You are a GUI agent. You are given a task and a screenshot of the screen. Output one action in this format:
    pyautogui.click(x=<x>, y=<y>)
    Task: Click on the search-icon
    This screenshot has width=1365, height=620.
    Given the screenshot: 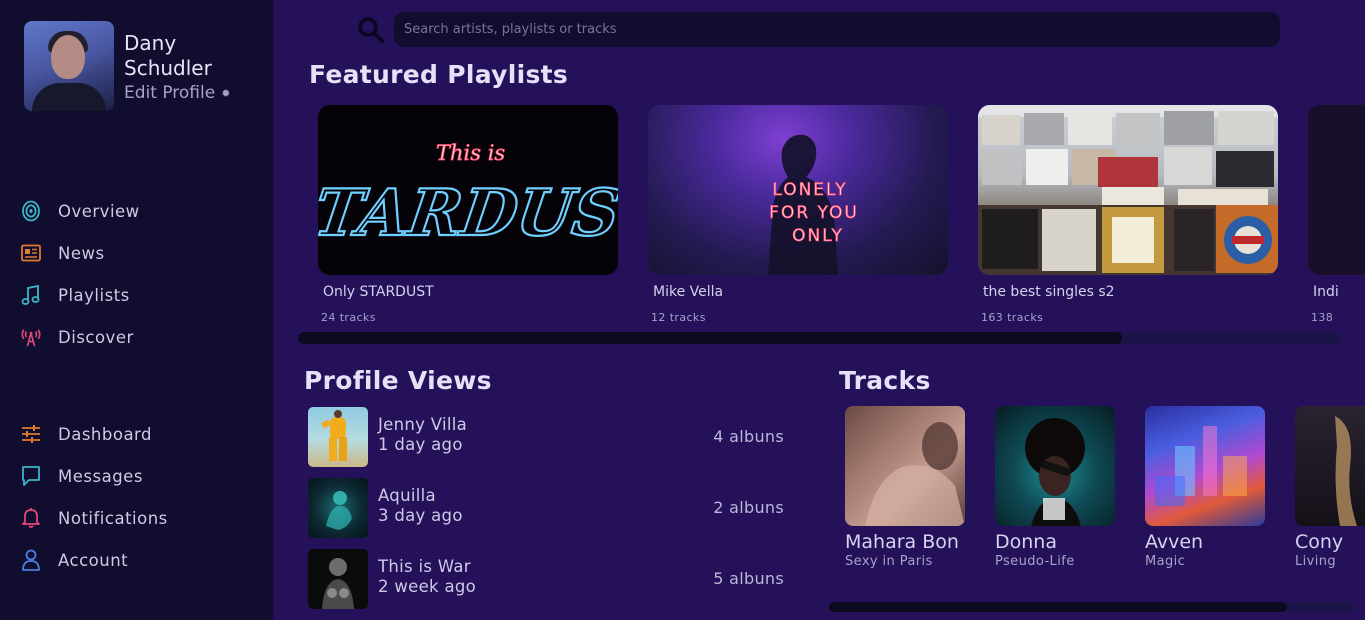 What is the action you would take?
    pyautogui.click(x=371, y=30)
    